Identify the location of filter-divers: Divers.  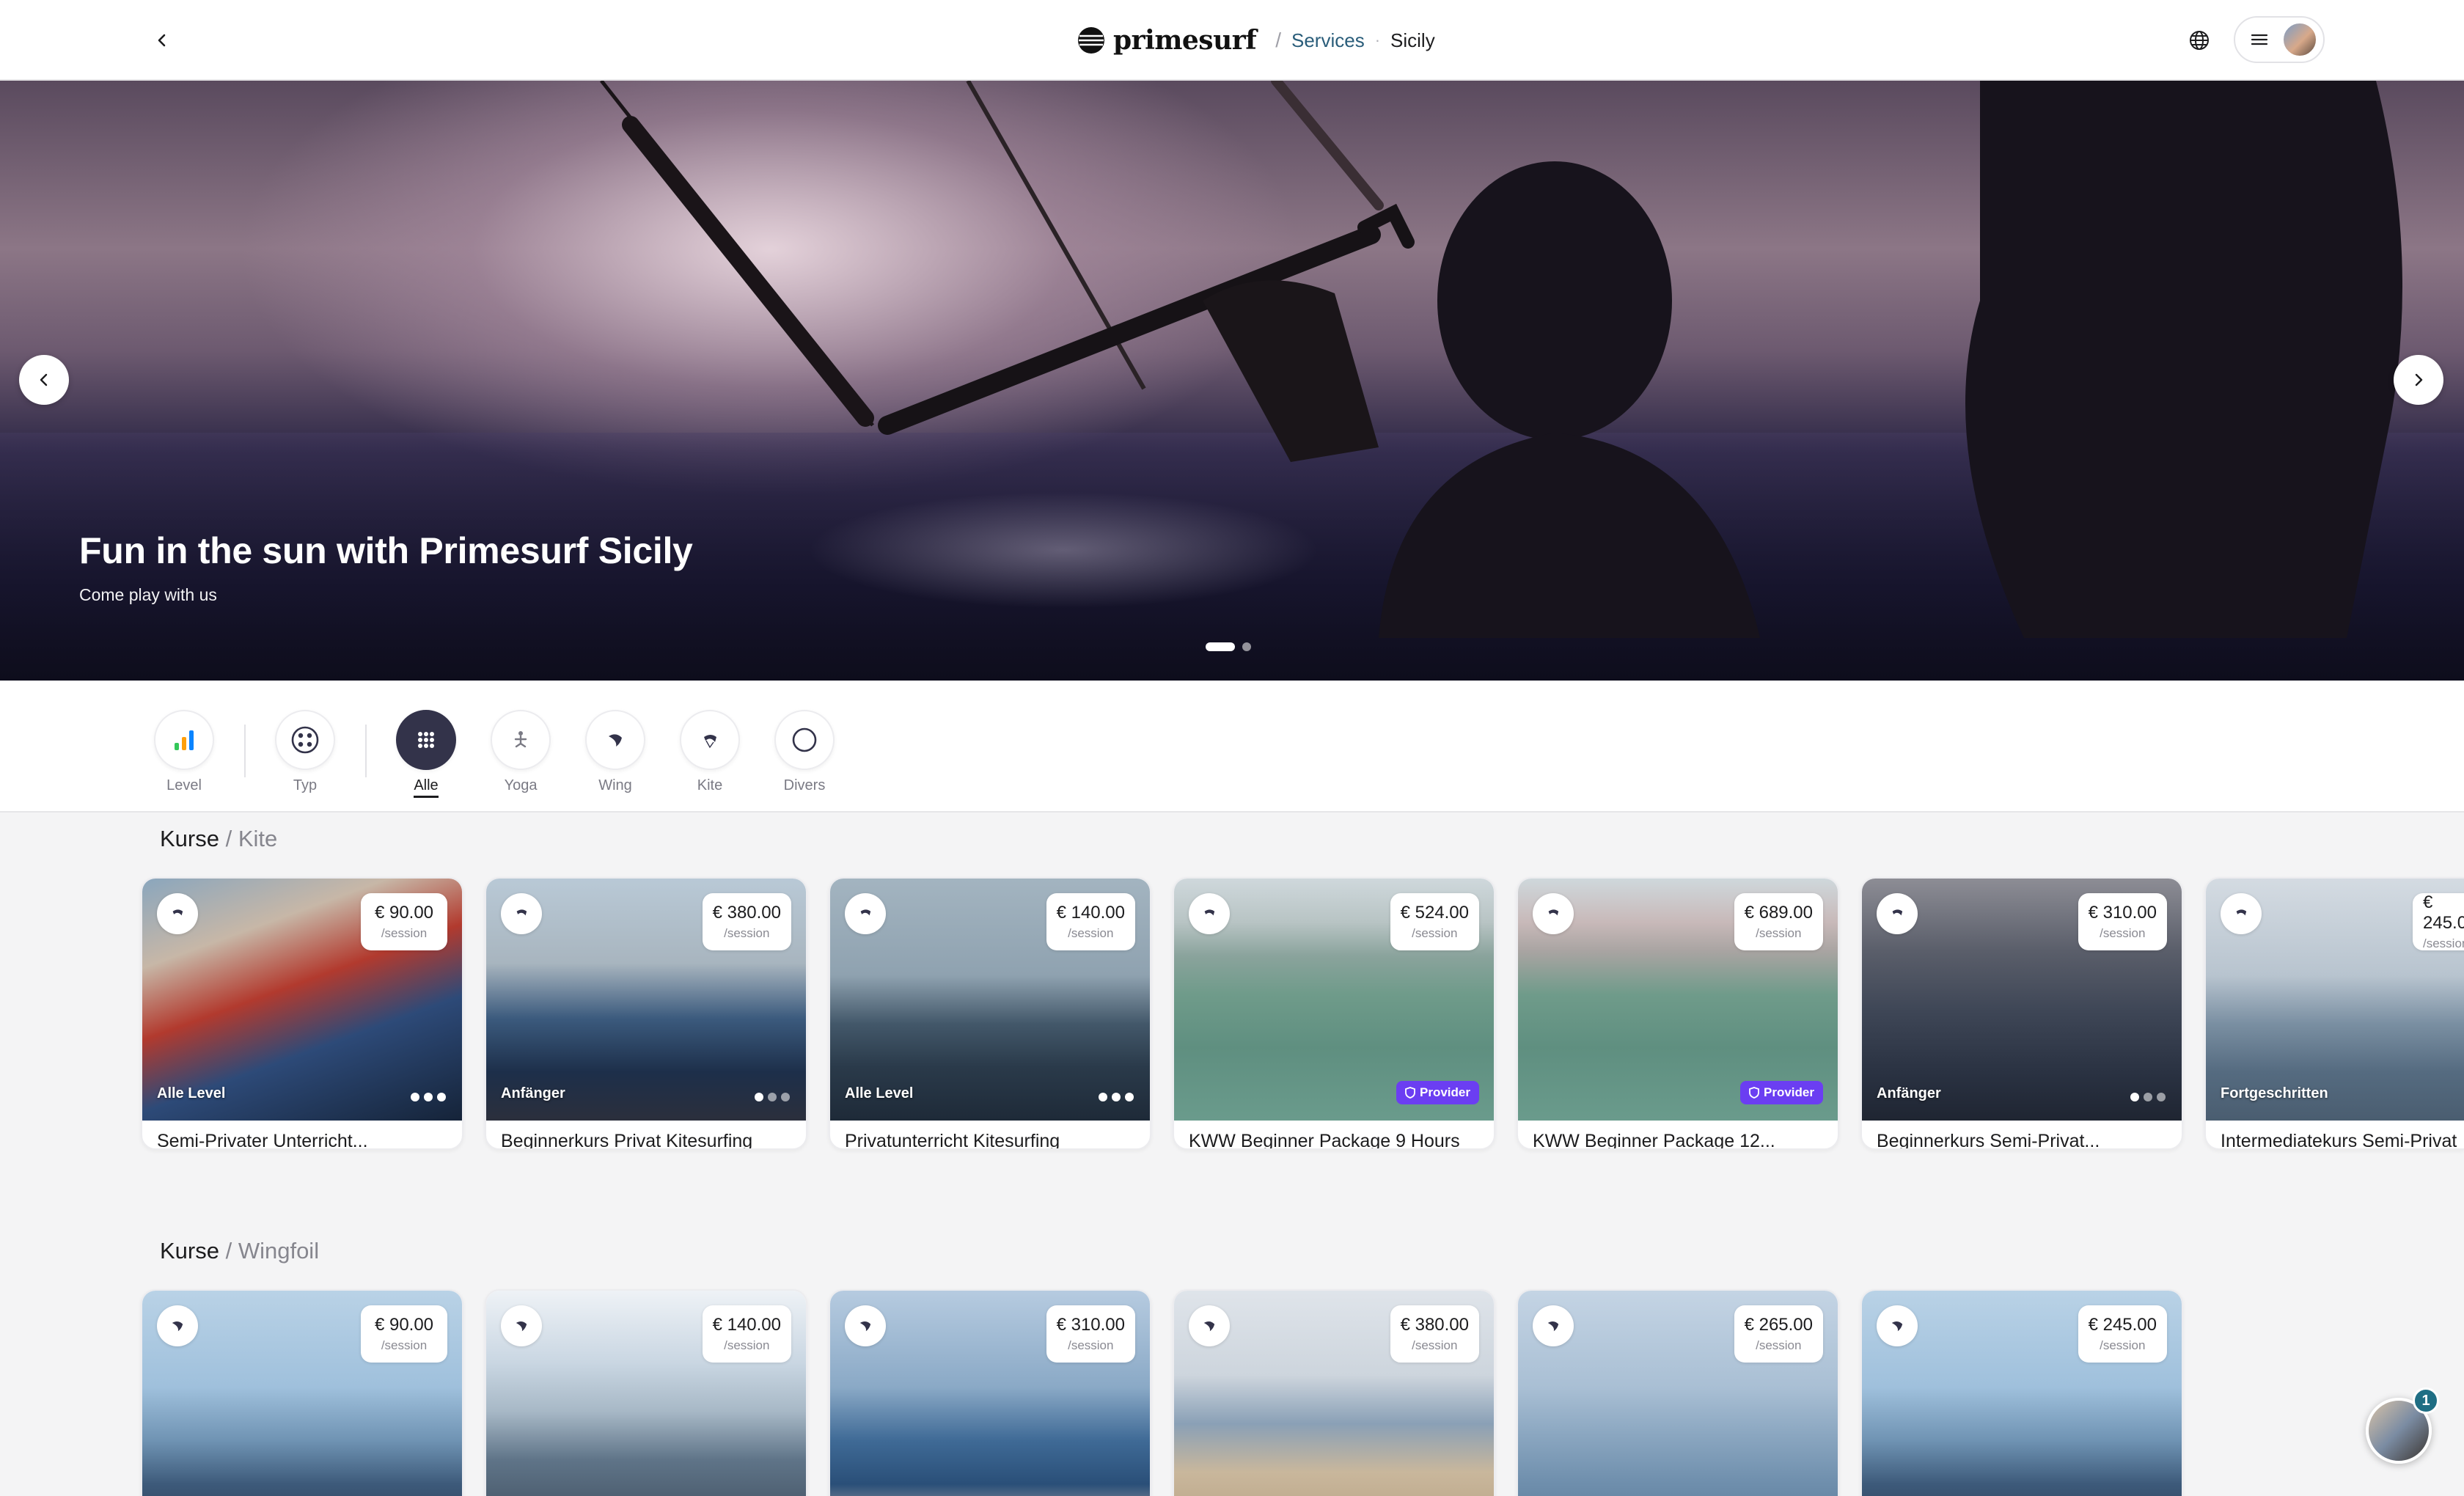
(804, 754).